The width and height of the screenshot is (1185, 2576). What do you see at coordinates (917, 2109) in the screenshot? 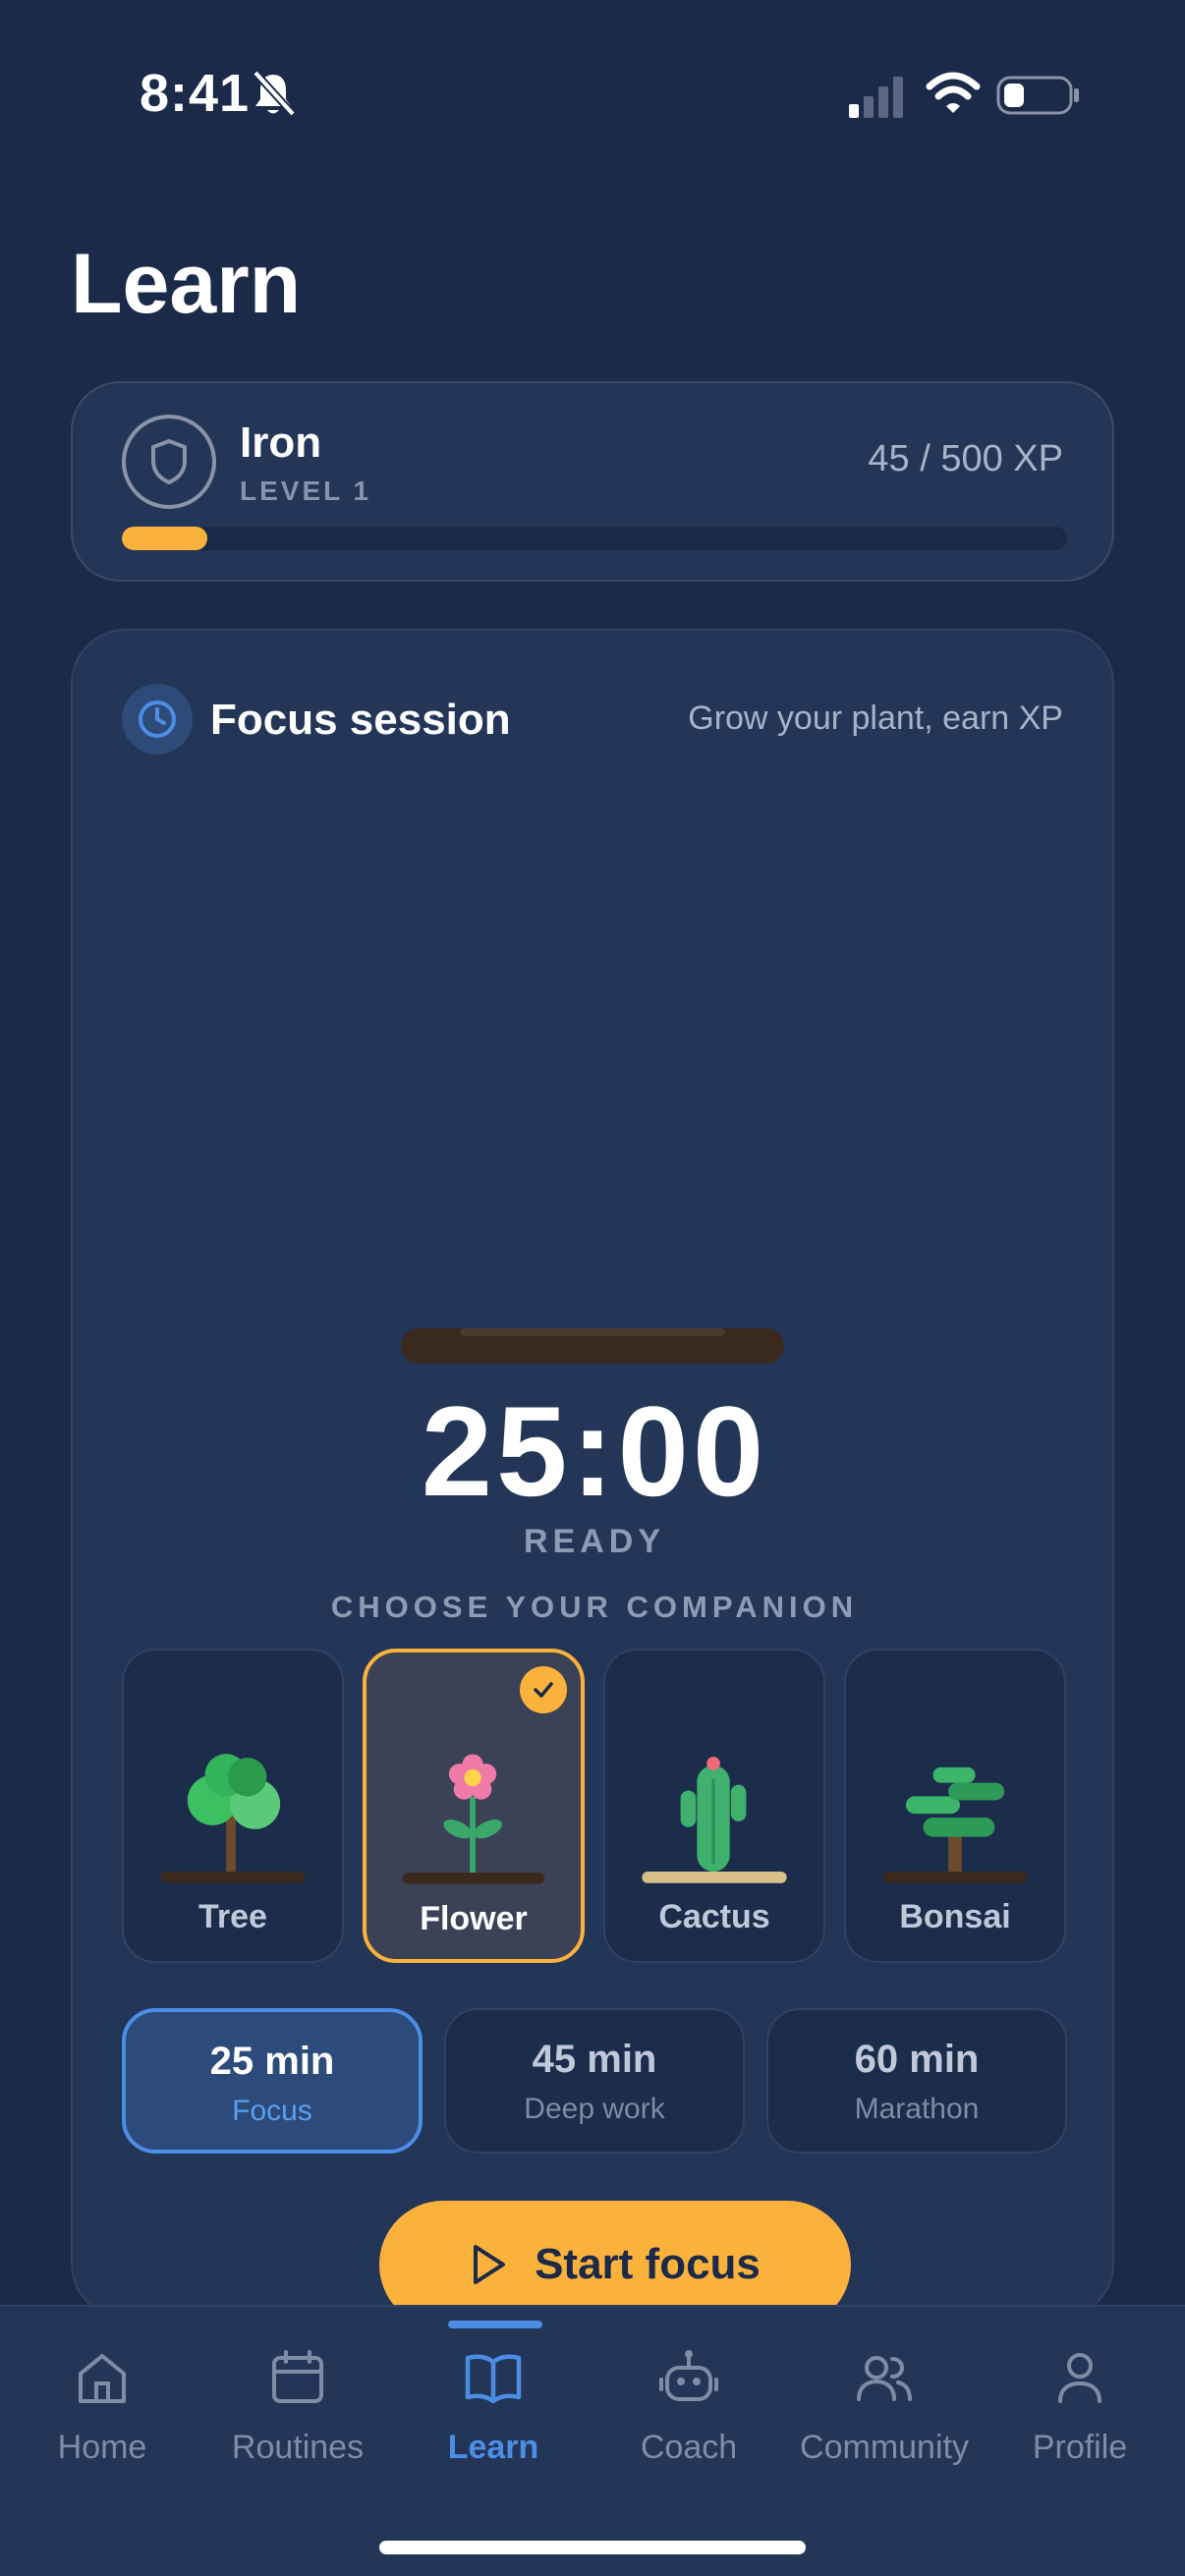
I see `duration-mode: Marathon` at bounding box center [917, 2109].